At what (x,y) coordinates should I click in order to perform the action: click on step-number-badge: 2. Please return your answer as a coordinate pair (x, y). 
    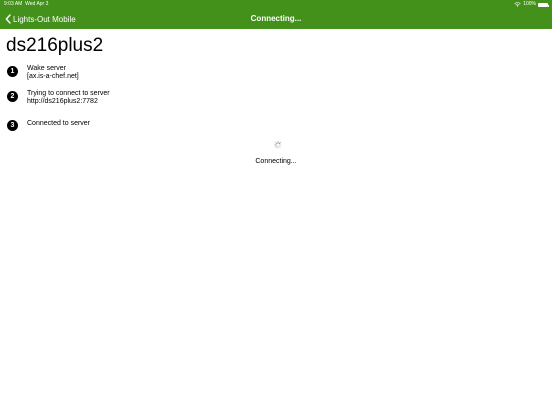
    Looking at the image, I should click on (12, 96).